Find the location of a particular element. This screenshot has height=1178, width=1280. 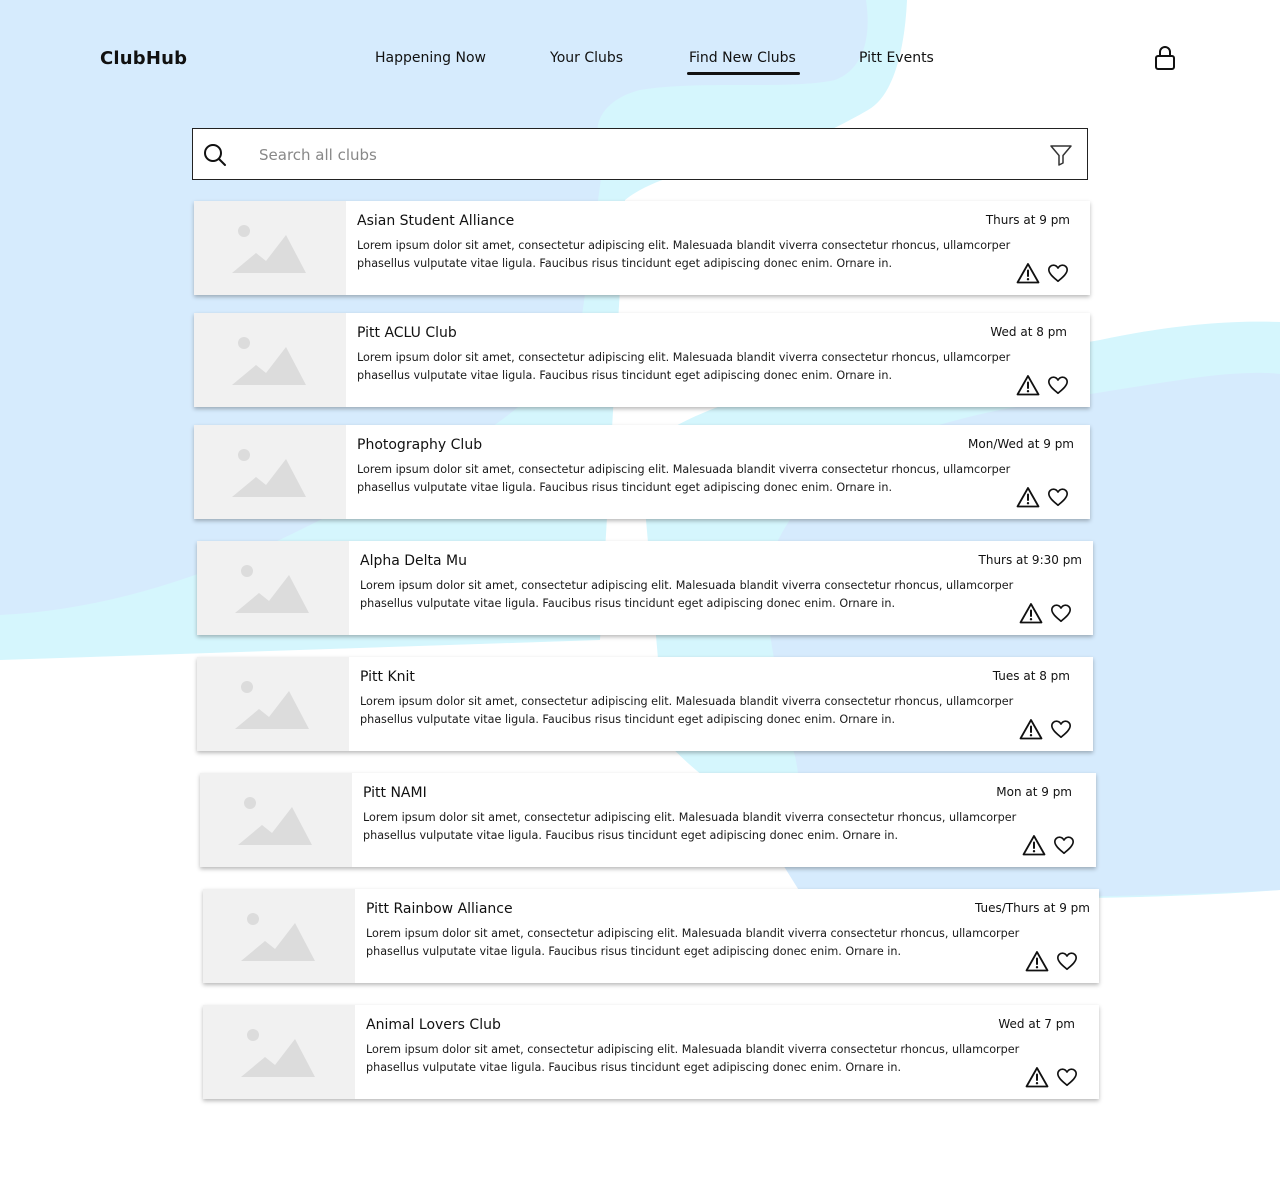

nav-happening-now: Happening Now is located at coordinates (430, 58).